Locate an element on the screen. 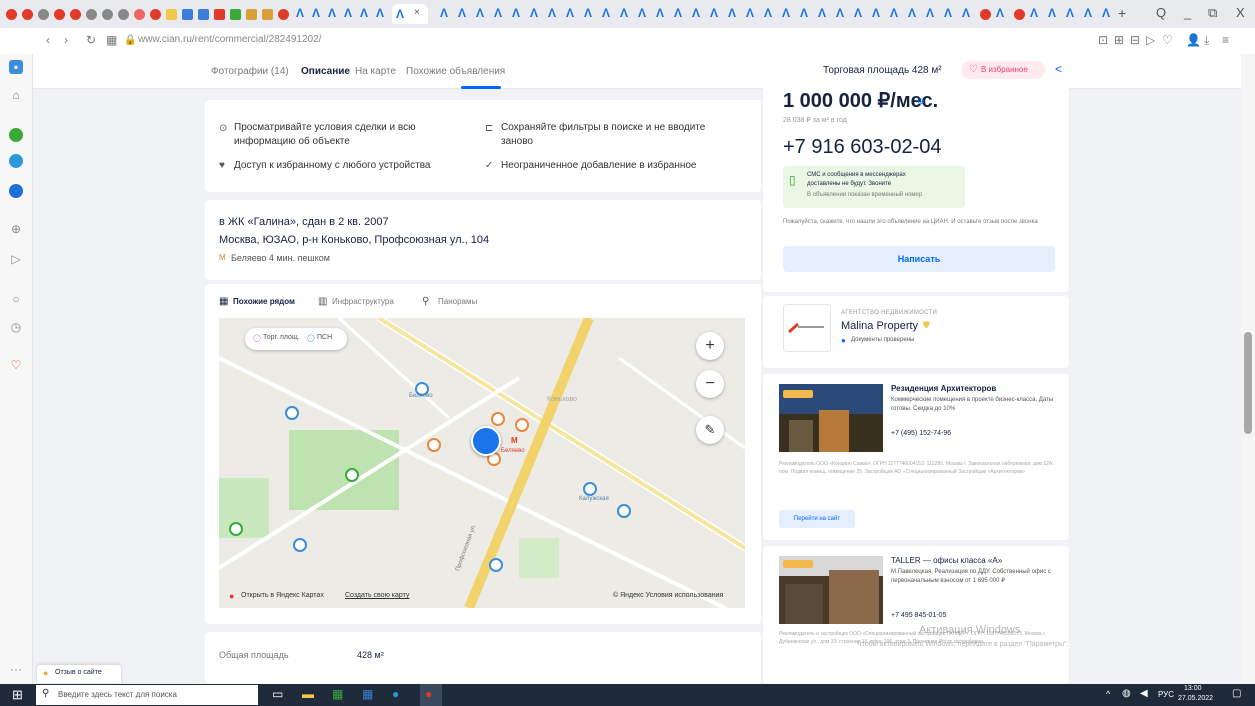 The width and height of the screenshot is (1255, 706). scrollbar-thumb is located at coordinates (1248, 383).